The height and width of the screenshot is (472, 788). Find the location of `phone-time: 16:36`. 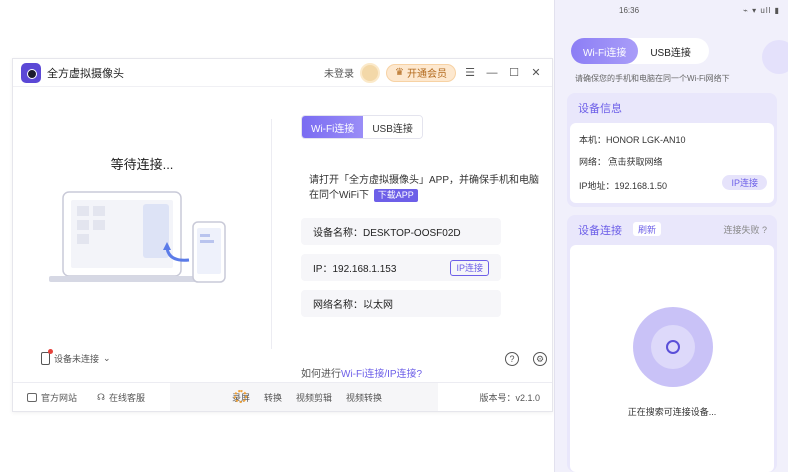

phone-time: 16:36 is located at coordinates (629, 10).